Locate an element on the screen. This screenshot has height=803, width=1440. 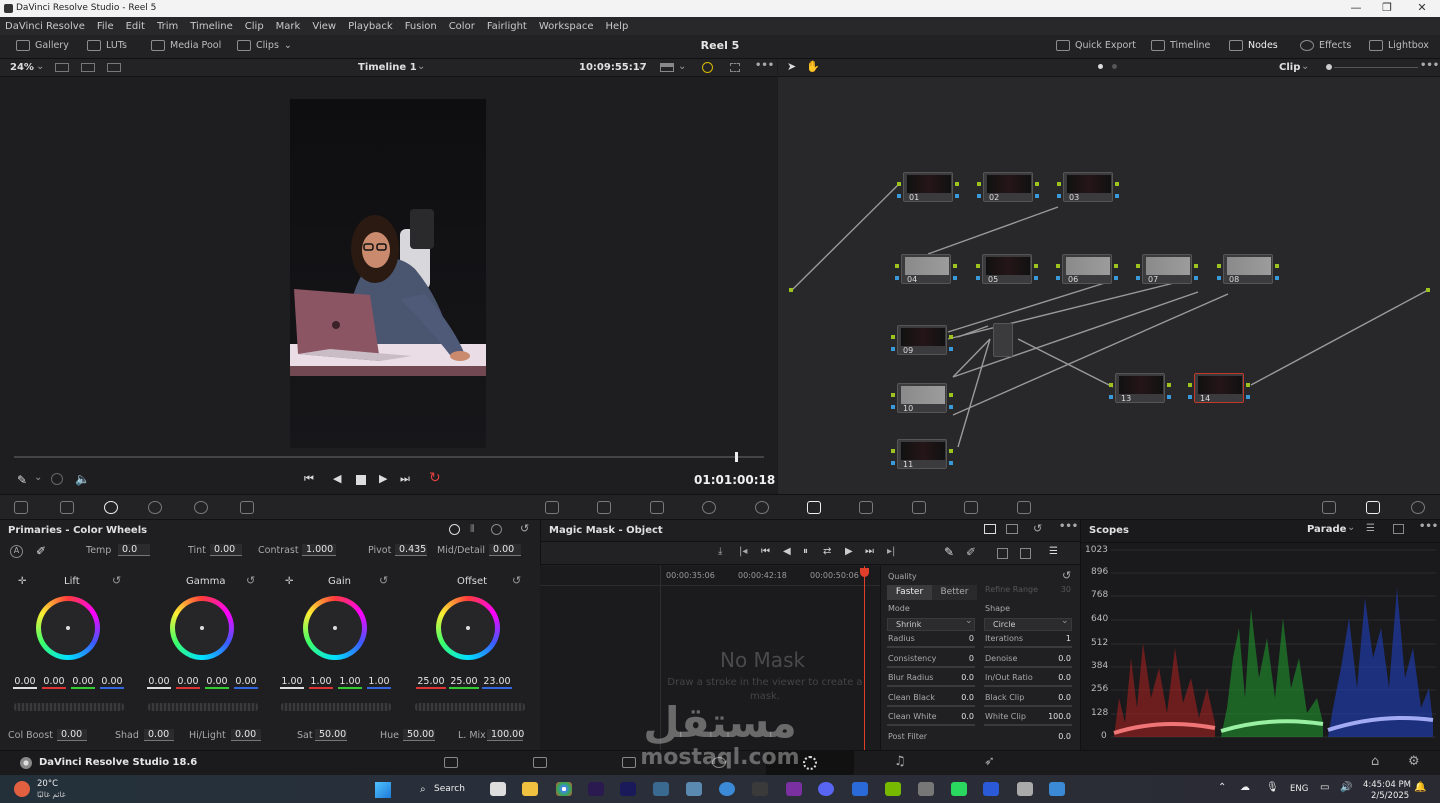
hdr-icon is located at coordinates (155, 507).